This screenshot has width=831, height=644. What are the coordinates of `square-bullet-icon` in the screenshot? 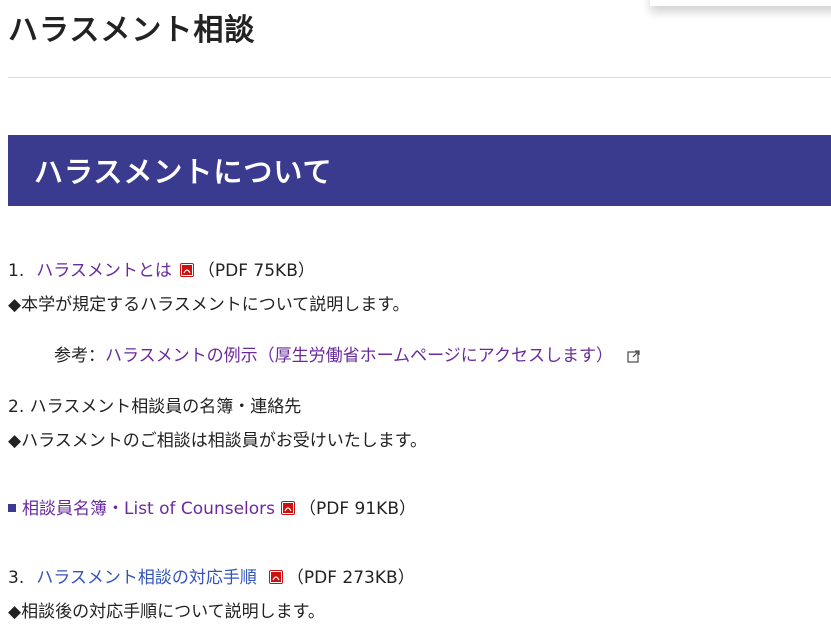 It's located at (12, 508).